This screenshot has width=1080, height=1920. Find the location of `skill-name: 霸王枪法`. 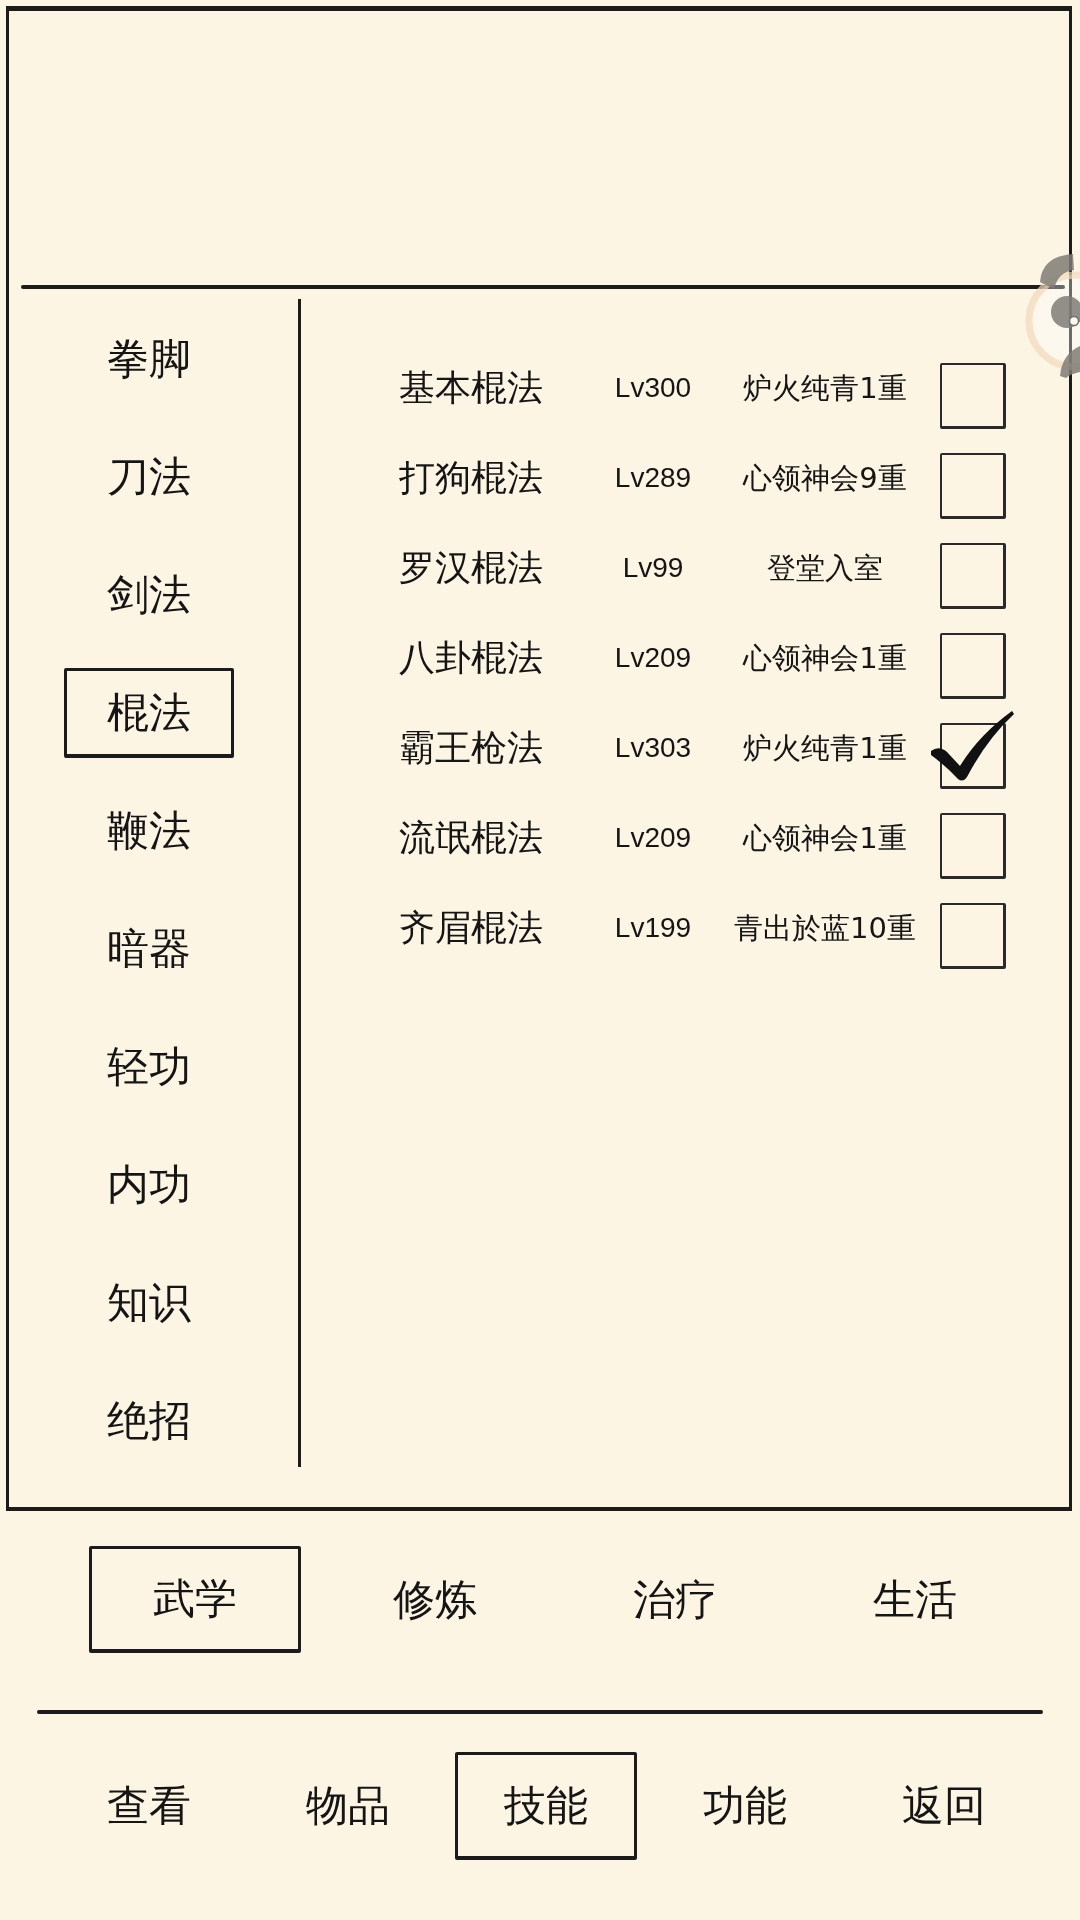

skill-name: 霸王枪法 is located at coordinates (471, 748).